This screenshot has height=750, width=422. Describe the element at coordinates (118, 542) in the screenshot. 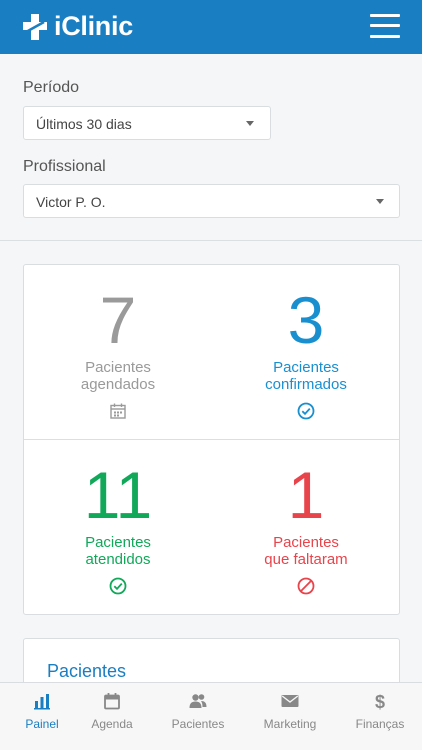

I see `stat-attended-label-line1: Pacientes` at that location.